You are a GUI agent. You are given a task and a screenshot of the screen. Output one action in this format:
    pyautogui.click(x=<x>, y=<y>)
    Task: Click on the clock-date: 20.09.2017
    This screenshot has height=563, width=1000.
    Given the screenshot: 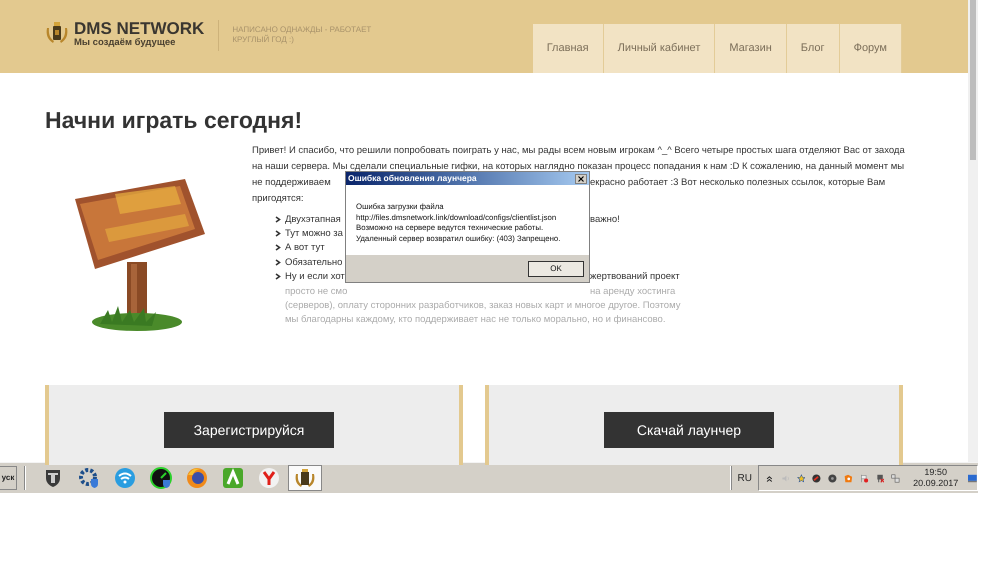 What is the action you would take?
    pyautogui.click(x=935, y=483)
    